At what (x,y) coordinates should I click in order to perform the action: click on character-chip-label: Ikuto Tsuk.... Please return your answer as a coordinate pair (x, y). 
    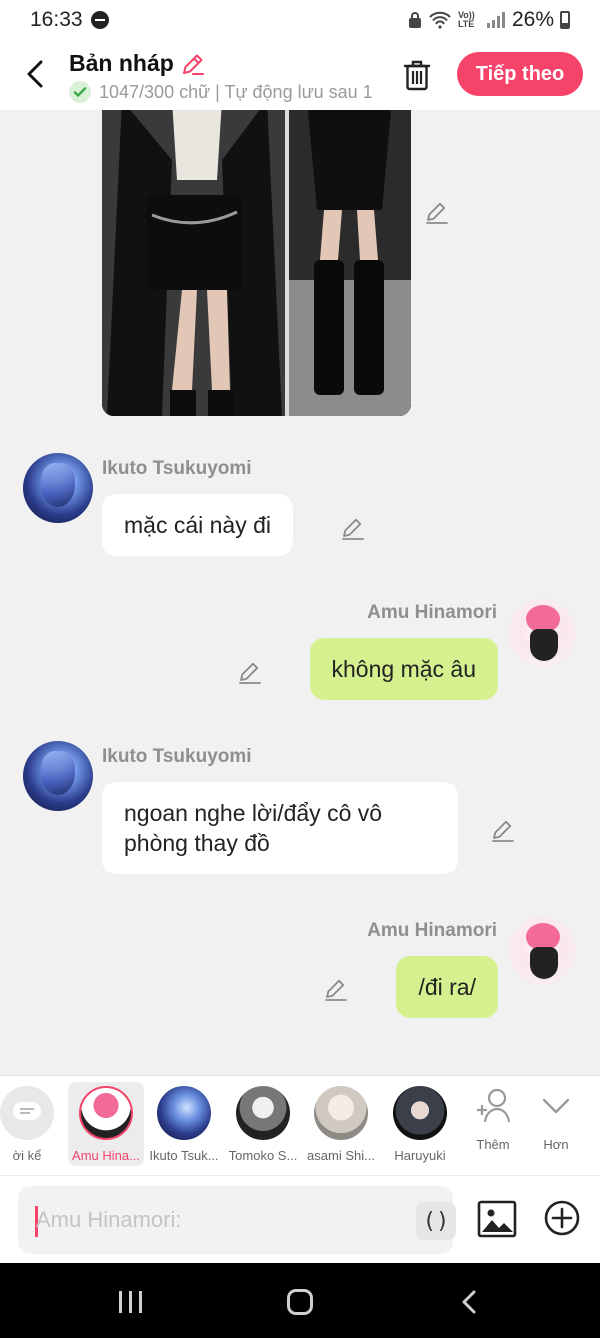
    Looking at the image, I should click on (184, 1155).